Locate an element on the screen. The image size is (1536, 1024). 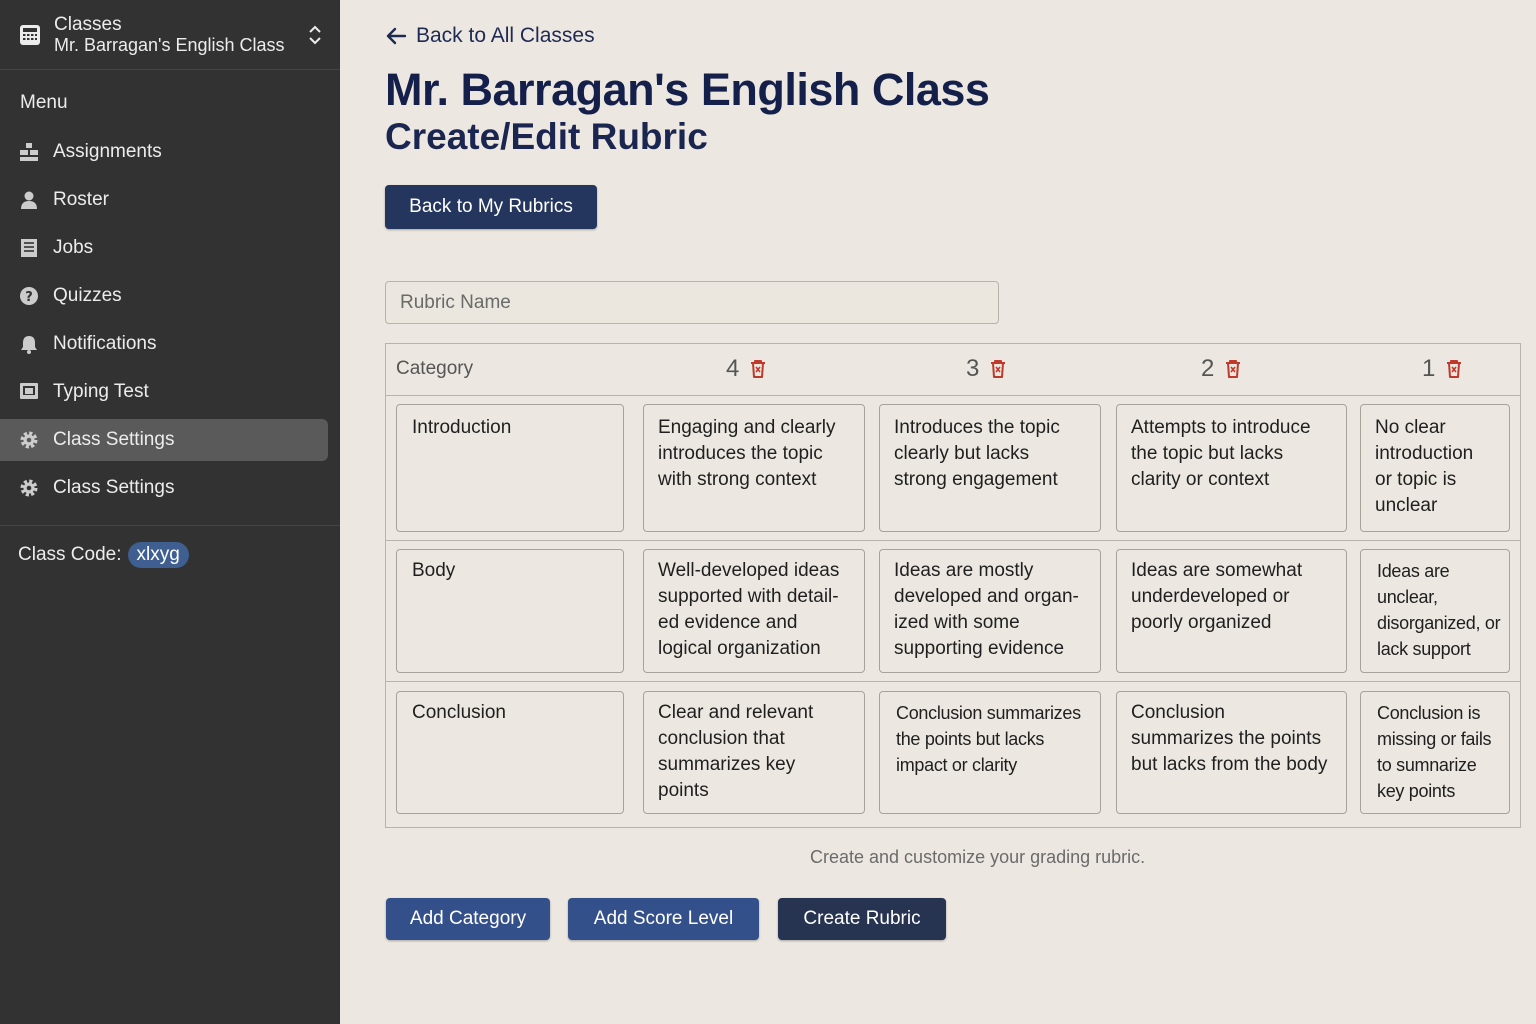
sidebar-divider is located at coordinates (170, 525).